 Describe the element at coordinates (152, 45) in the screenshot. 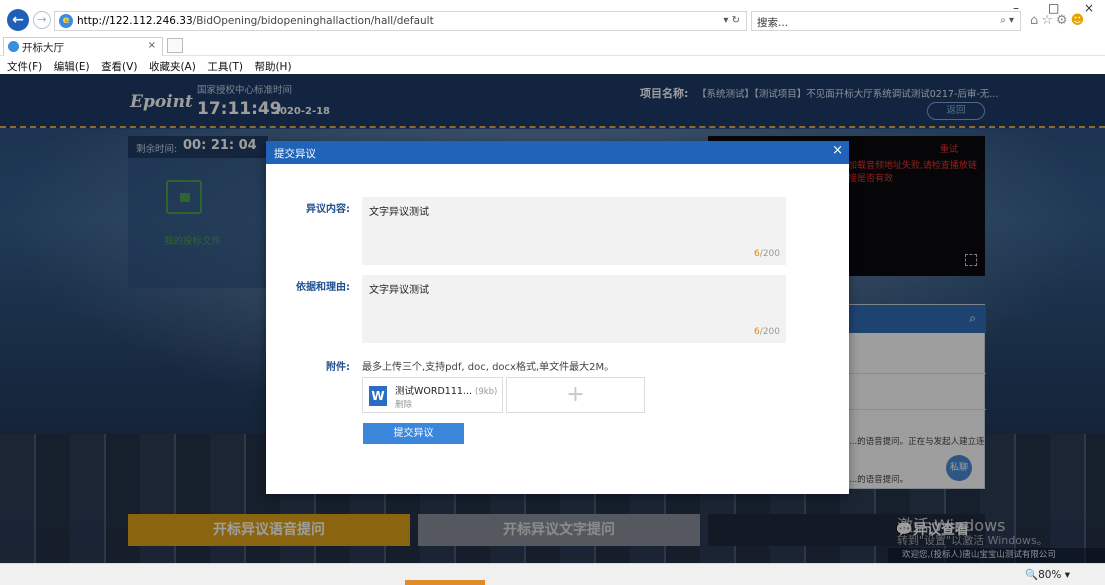

I see `tab-close-icon: ×` at that location.